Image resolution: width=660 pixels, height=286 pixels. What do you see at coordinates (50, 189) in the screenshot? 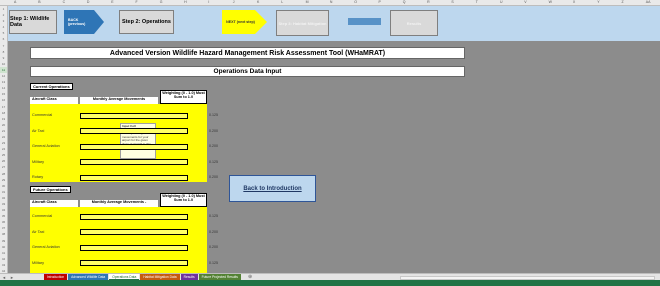
I see `future-operations-label: Future Operations` at bounding box center [50, 189].